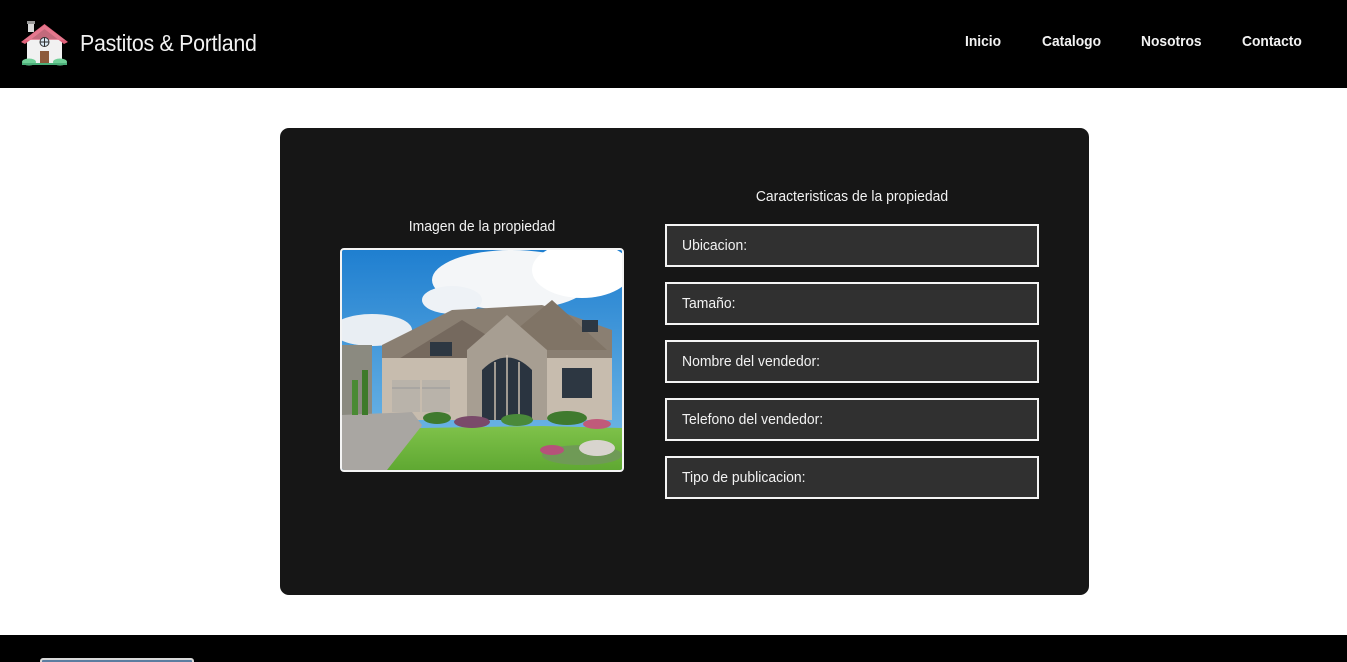 The height and width of the screenshot is (662, 1347). What do you see at coordinates (753, 419) in the screenshot?
I see `field-telefono-vendedor-label: Telefono del vendedor:` at bounding box center [753, 419].